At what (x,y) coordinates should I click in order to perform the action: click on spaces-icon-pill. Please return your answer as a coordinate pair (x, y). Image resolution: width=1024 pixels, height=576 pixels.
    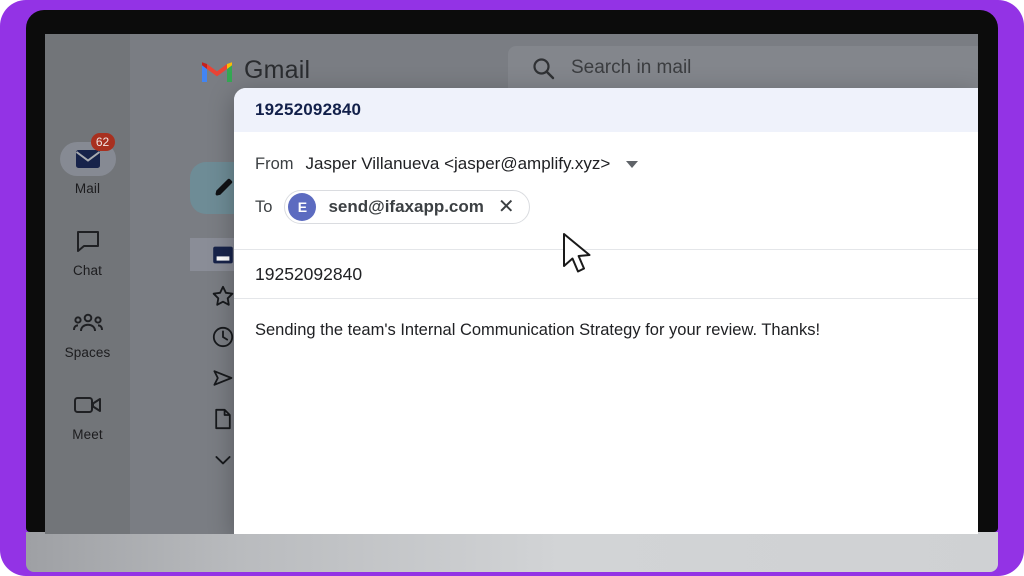
    Looking at the image, I should click on (88, 323).